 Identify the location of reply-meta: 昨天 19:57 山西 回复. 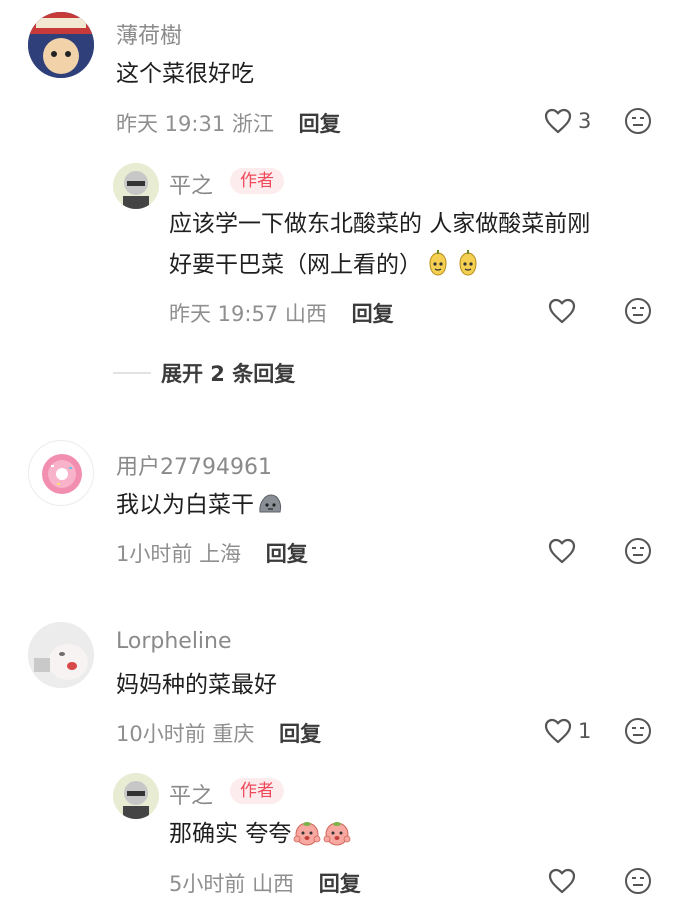
(281, 313).